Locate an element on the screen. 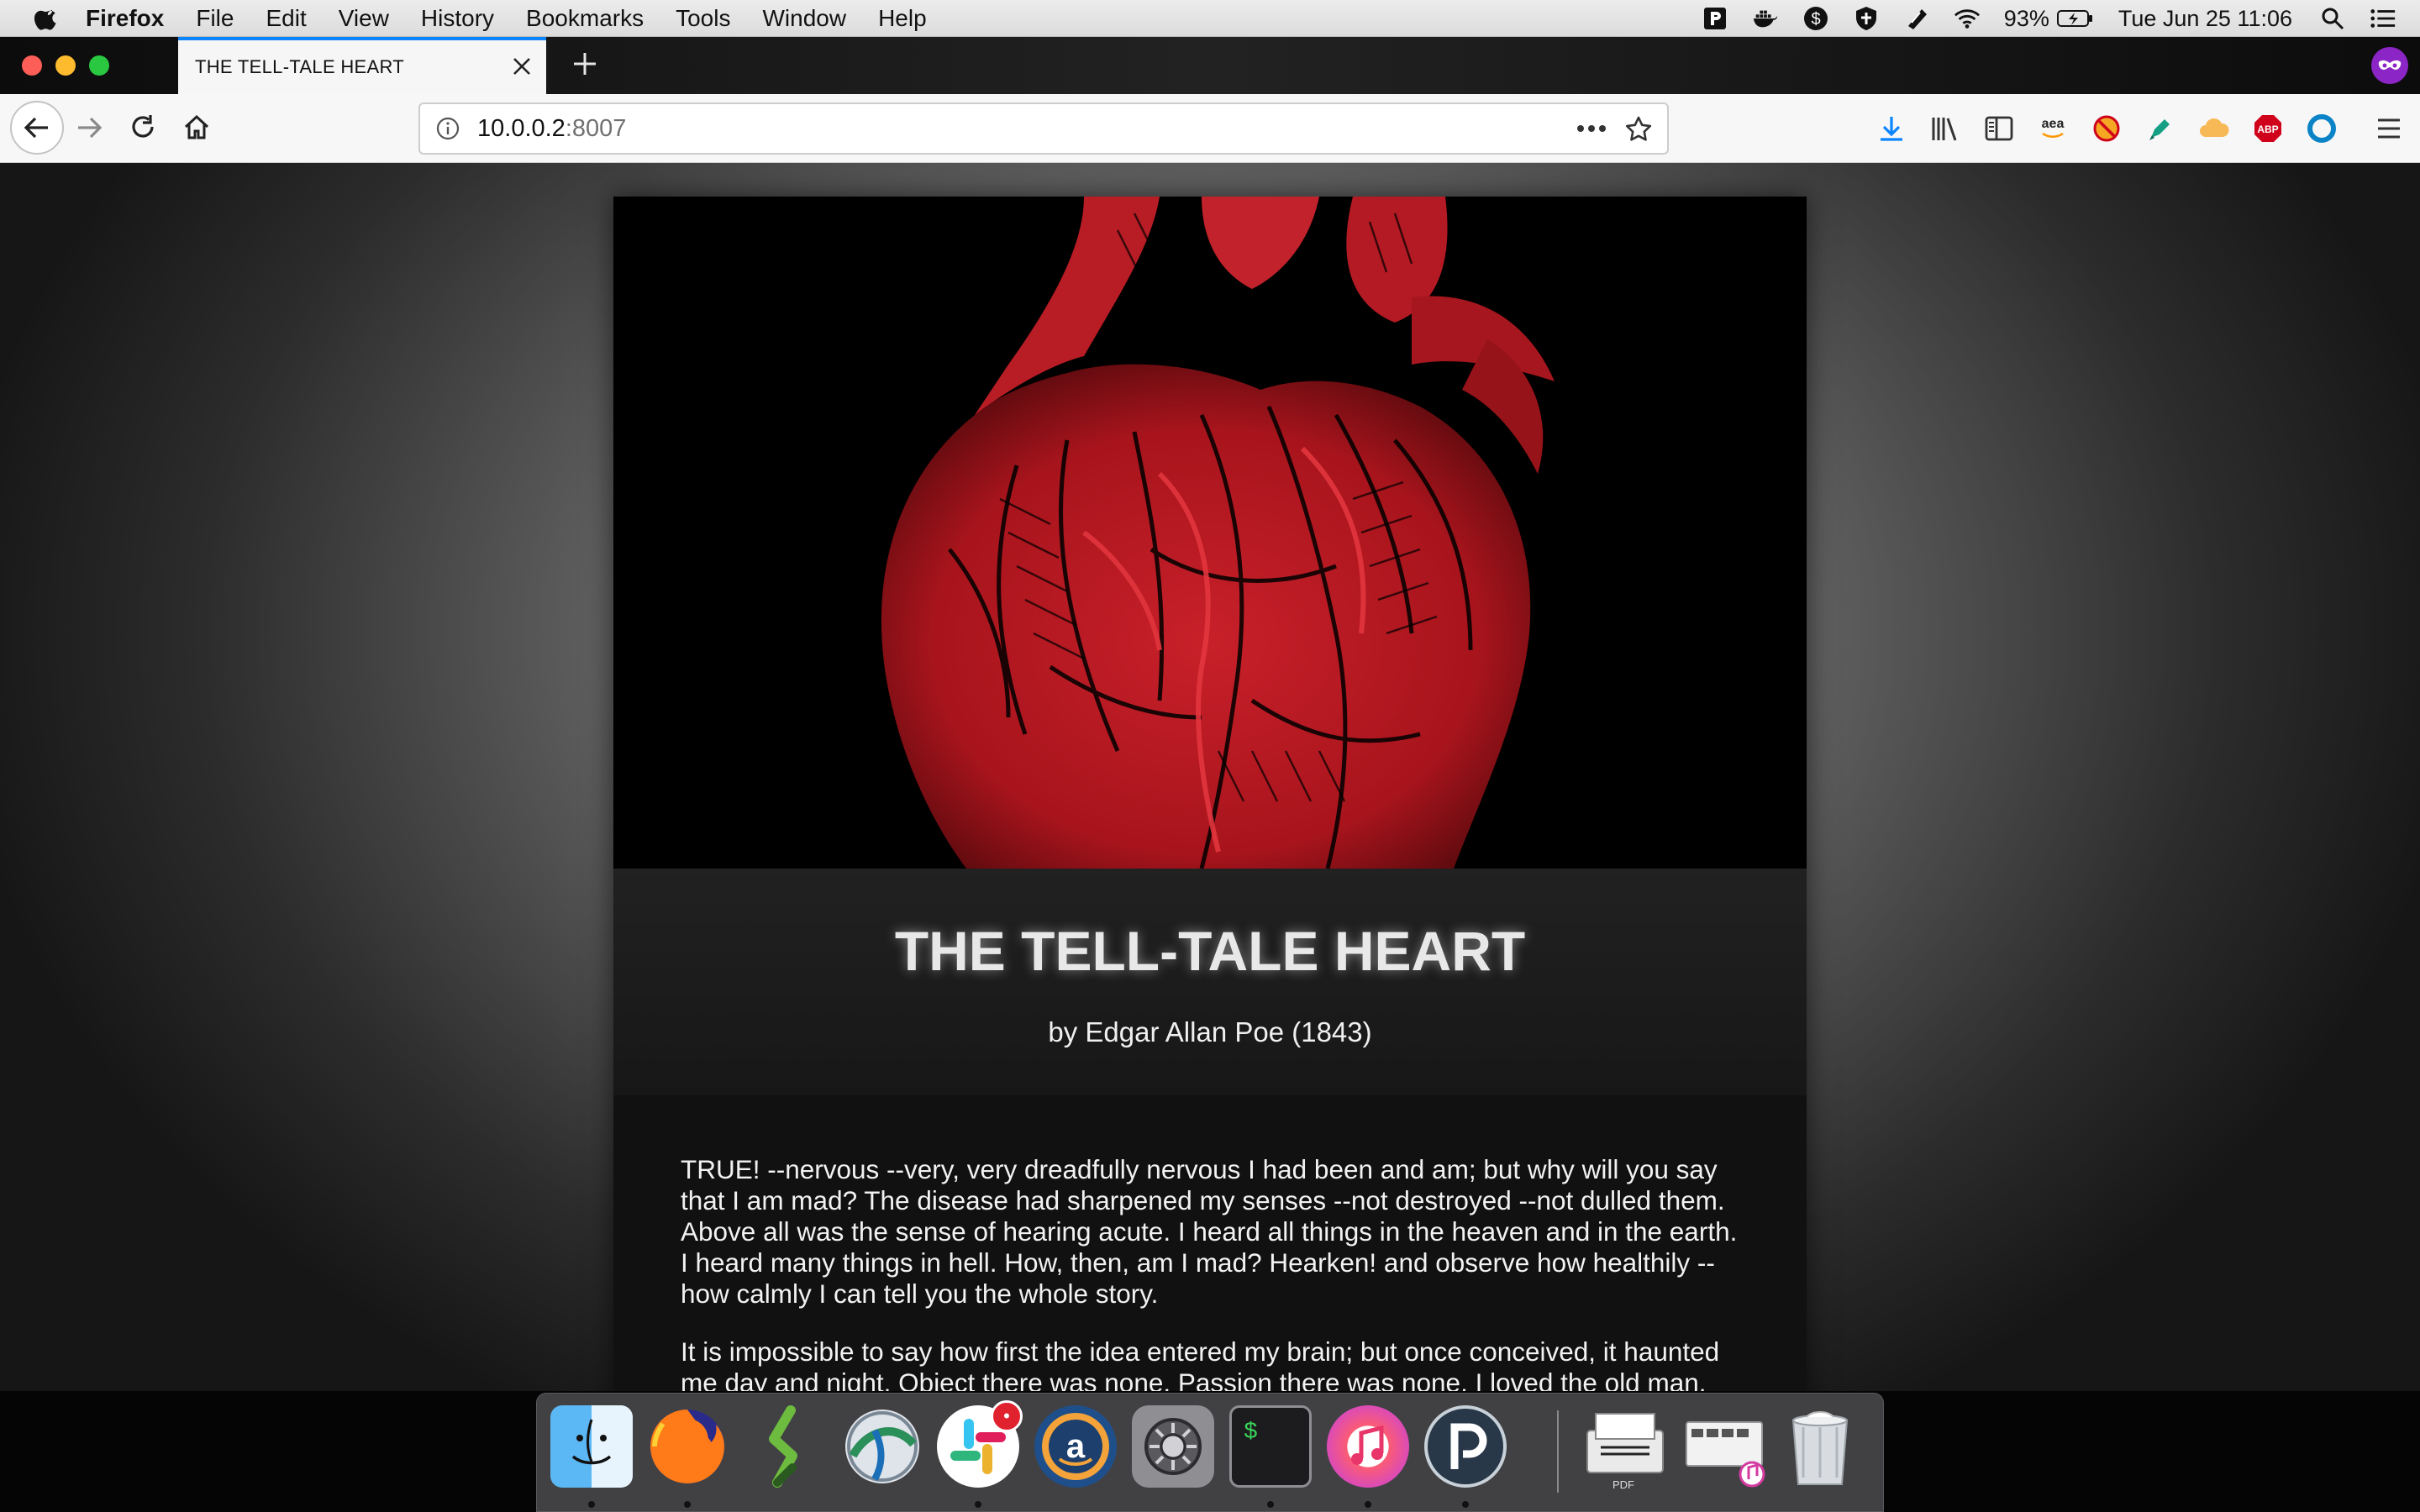 This screenshot has width=2420, height=1512. dock-downloads-stack-icon is located at coordinates (1724, 1446).